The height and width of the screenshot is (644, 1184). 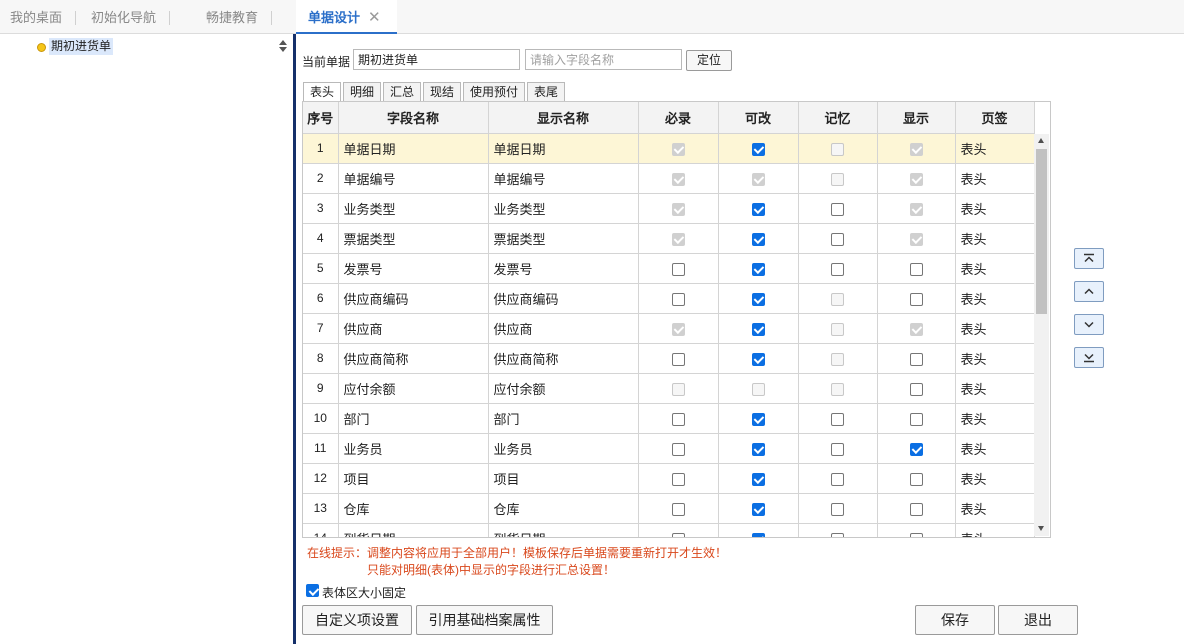 I want to click on display-name-cell: 部门, so click(x=563, y=418).